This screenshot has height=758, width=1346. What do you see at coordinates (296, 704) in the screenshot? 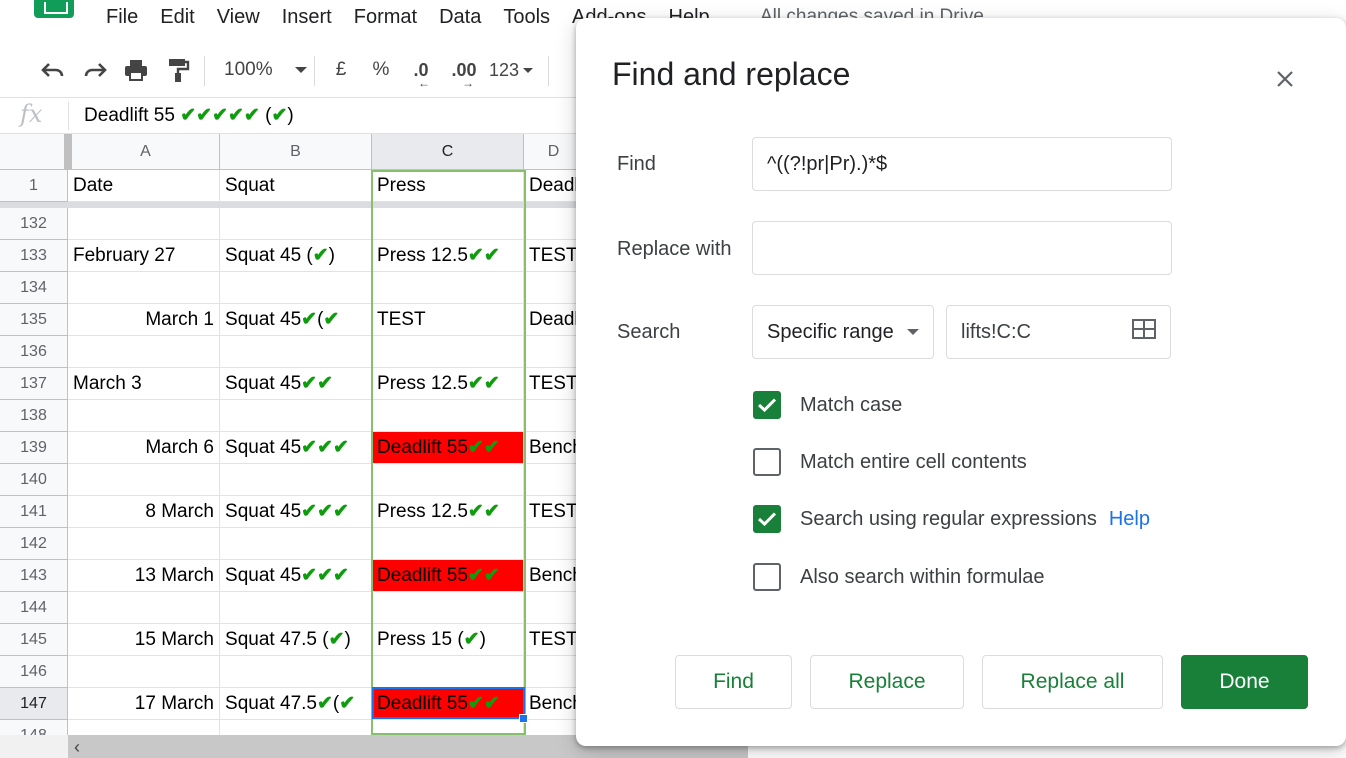
I see `squat-cell: Squat 47.5 ✔(✔` at bounding box center [296, 704].